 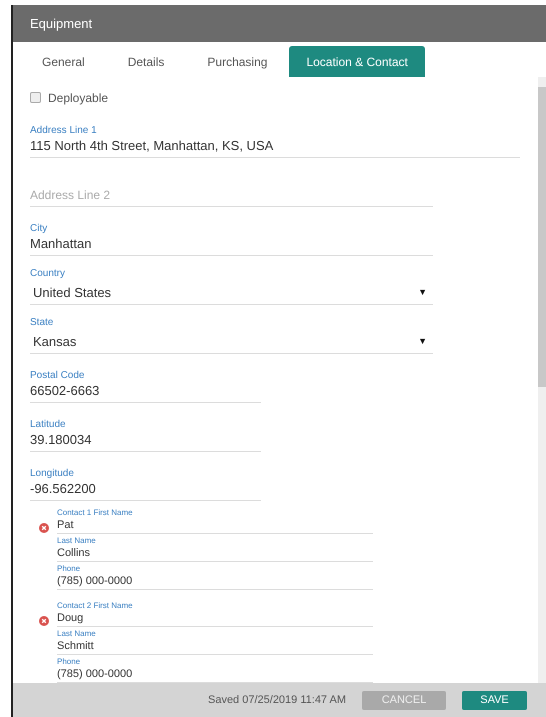 I want to click on field-label: State, so click(x=42, y=322).